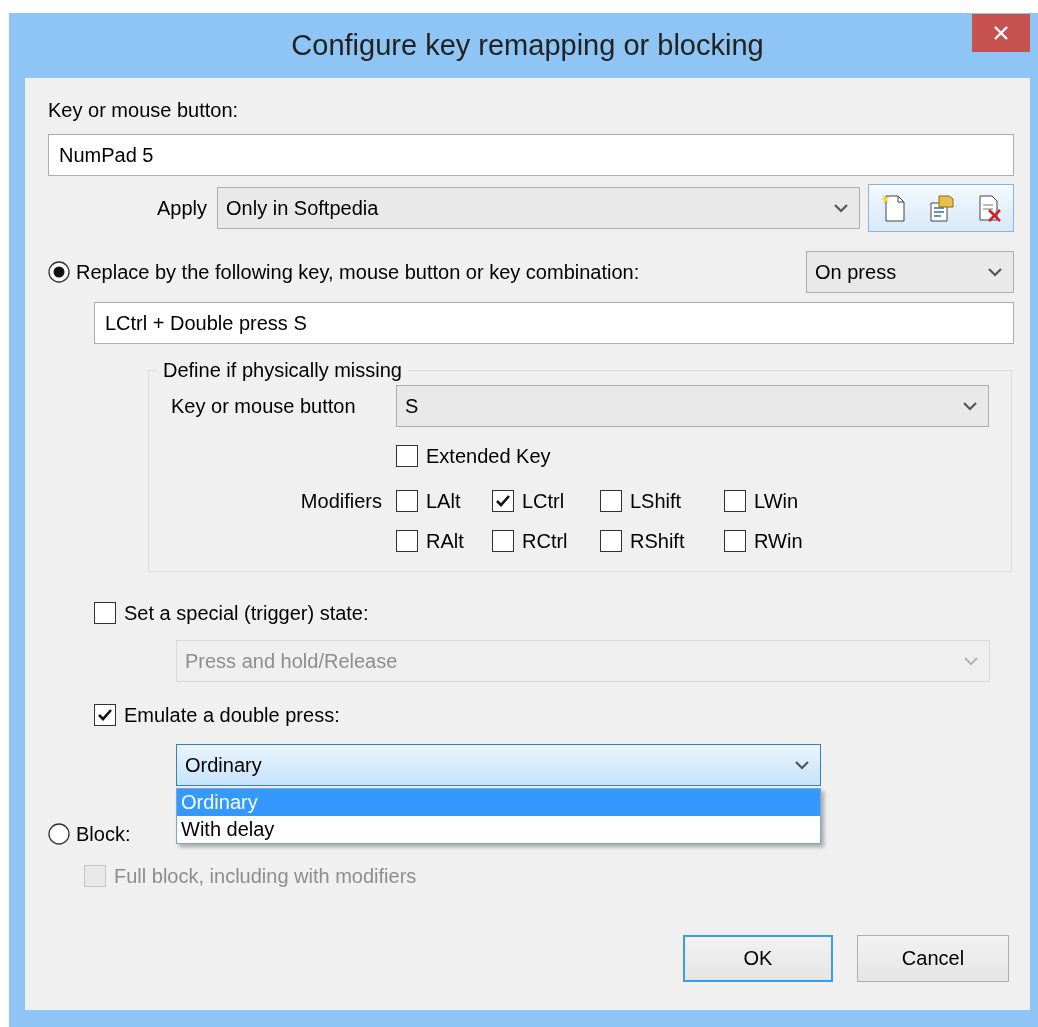  I want to click on checkbox-label: LWin, so click(776, 501).